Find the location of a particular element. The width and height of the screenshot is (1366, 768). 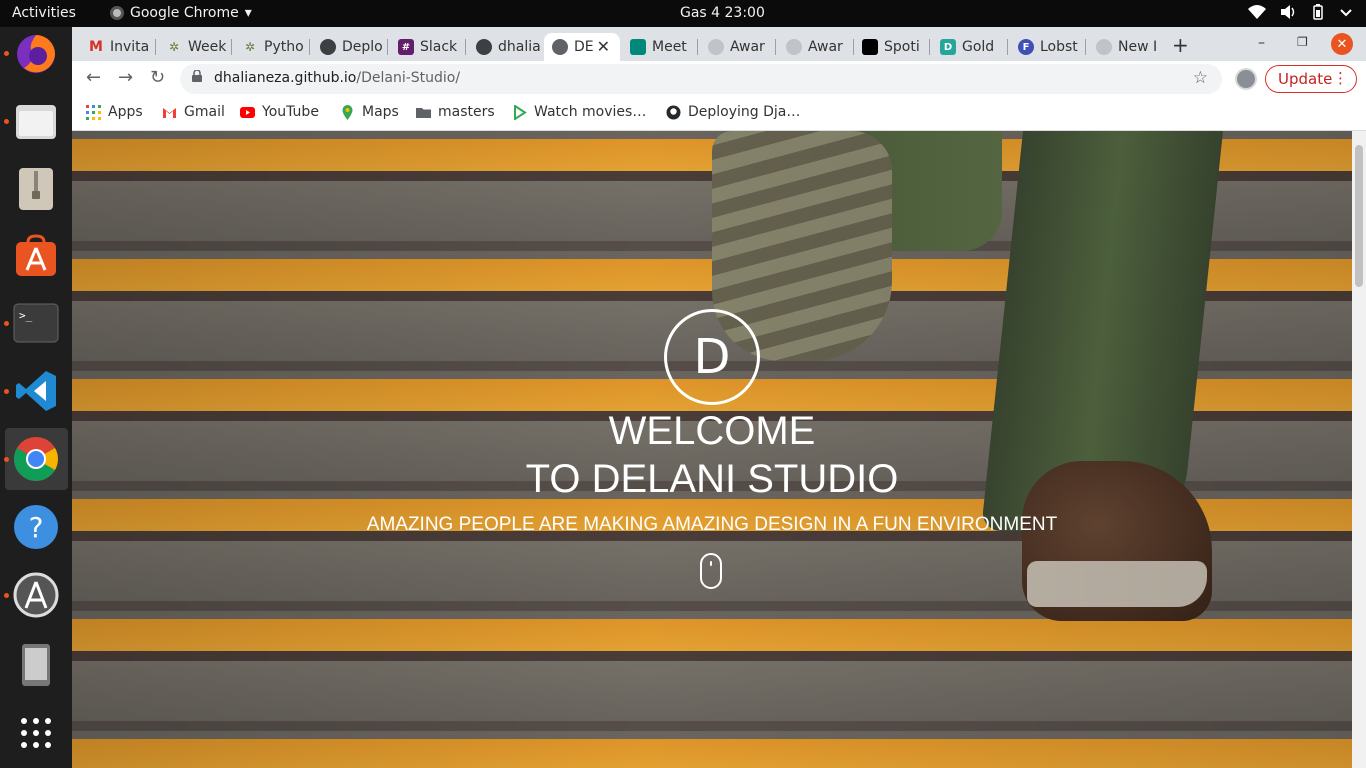

volume-icon is located at coordinates (1288, 12).